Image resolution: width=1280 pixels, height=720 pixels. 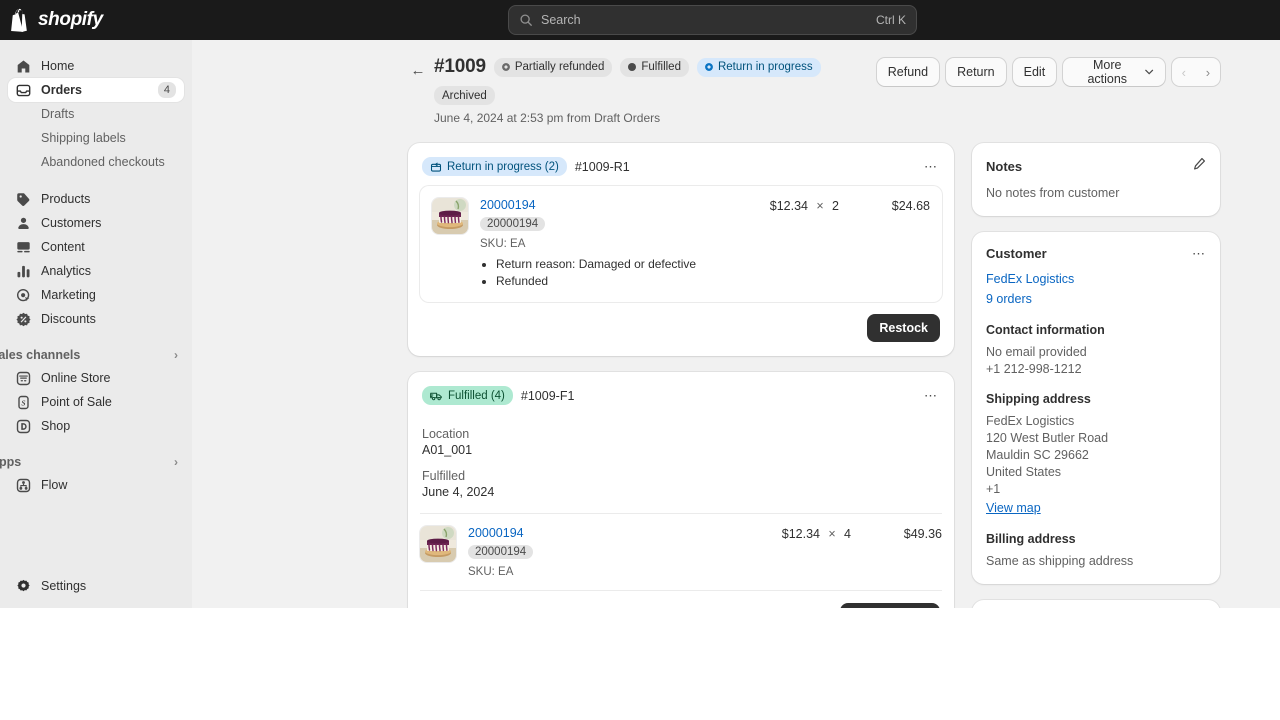 What do you see at coordinates (96, 114) in the screenshot?
I see `sidebar-item-drafts: Drafts` at bounding box center [96, 114].